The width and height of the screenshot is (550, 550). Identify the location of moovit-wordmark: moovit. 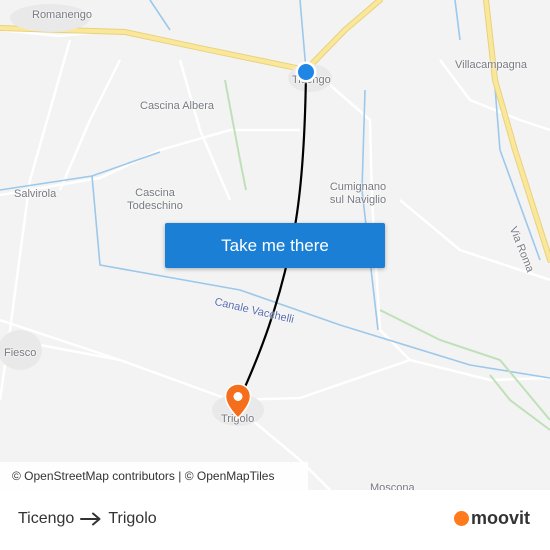
(500, 518).